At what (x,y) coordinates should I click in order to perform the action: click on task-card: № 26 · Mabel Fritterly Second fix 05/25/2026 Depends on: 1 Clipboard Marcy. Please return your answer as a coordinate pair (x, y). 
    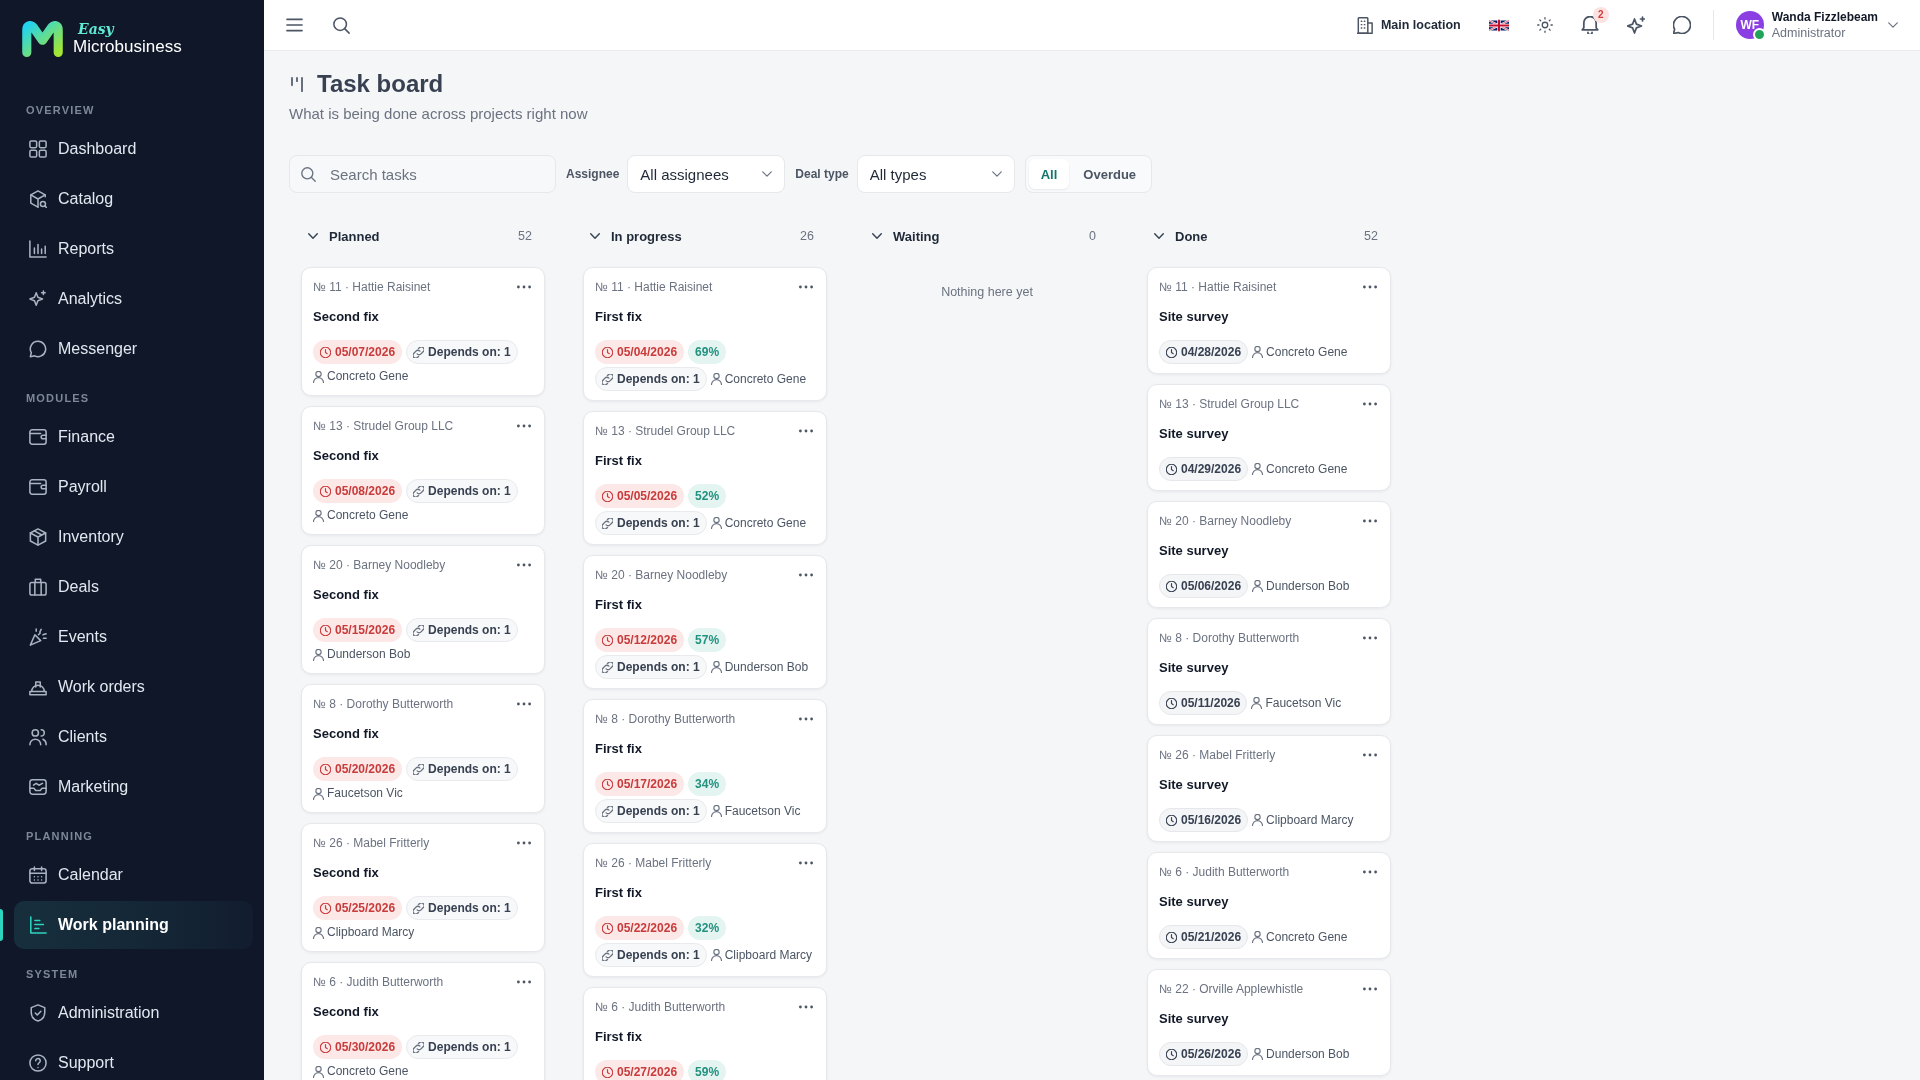
    Looking at the image, I should click on (423, 887).